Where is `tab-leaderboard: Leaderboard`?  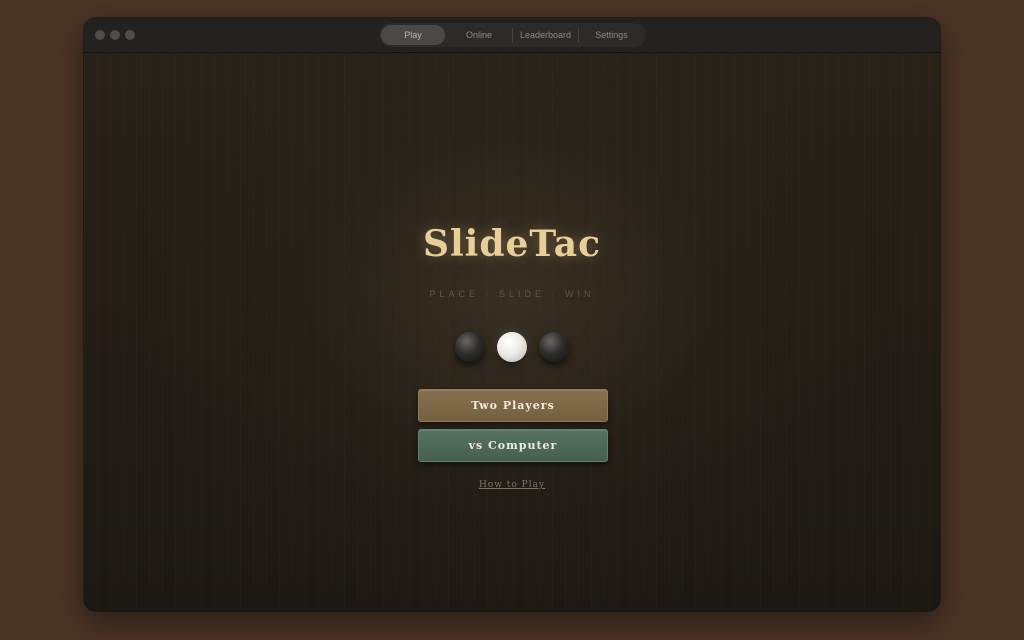
tab-leaderboard: Leaderboard is located at coordinates (545, 35).